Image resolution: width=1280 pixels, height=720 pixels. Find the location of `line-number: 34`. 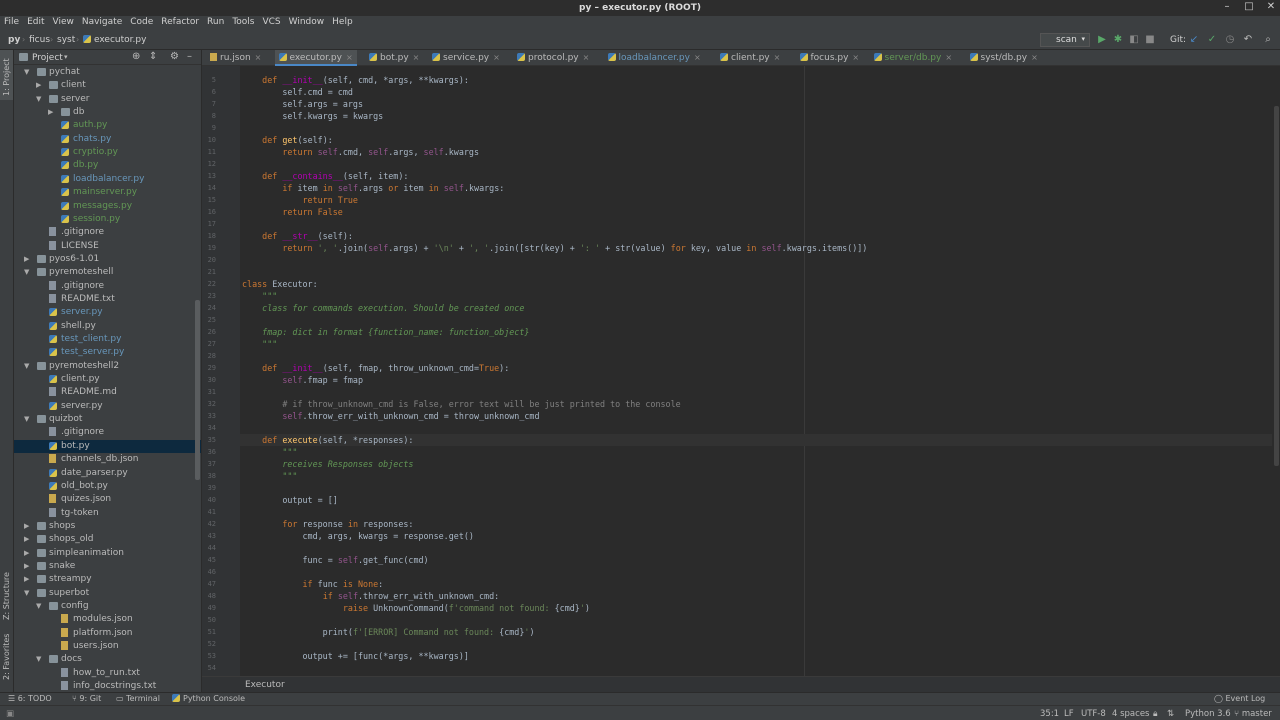

line-number: 34 is located at coordinates (209, 428).